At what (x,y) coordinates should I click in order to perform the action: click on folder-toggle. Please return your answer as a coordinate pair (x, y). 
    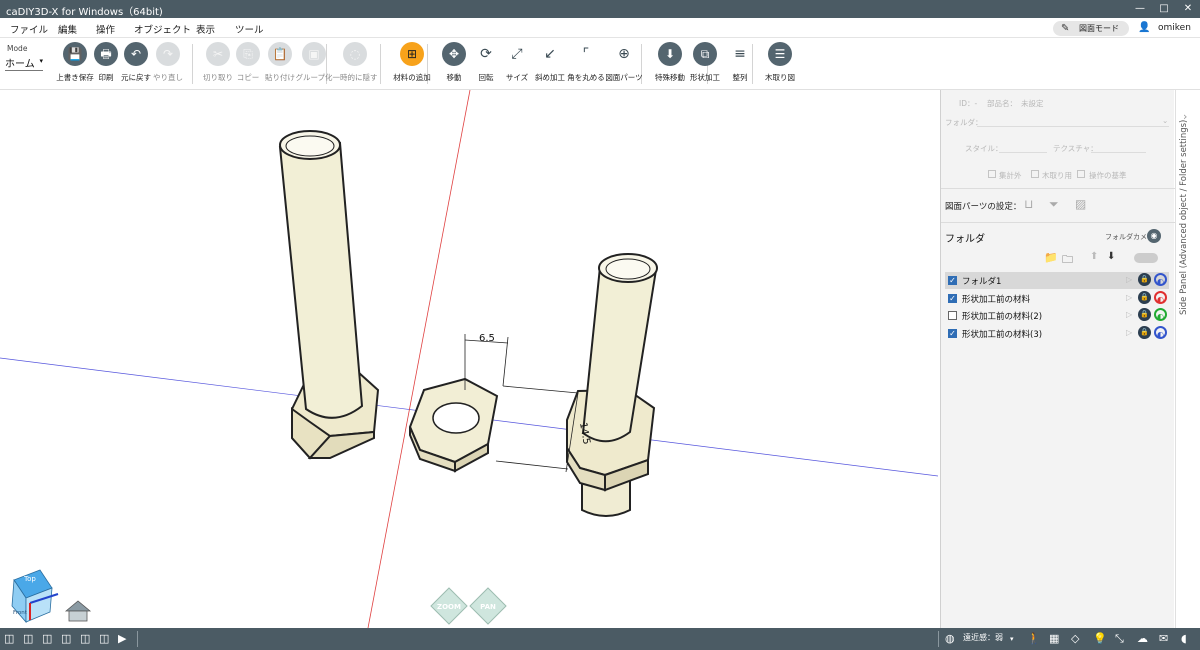
    Looking at the image, I should click on (1146, 258).